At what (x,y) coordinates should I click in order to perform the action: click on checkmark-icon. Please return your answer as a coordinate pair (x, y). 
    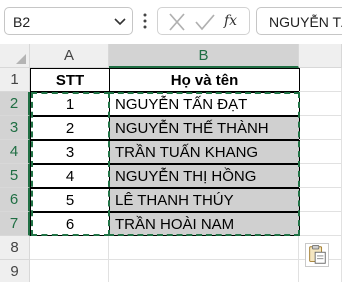
    Looking at the image, I should click on (205, 22).